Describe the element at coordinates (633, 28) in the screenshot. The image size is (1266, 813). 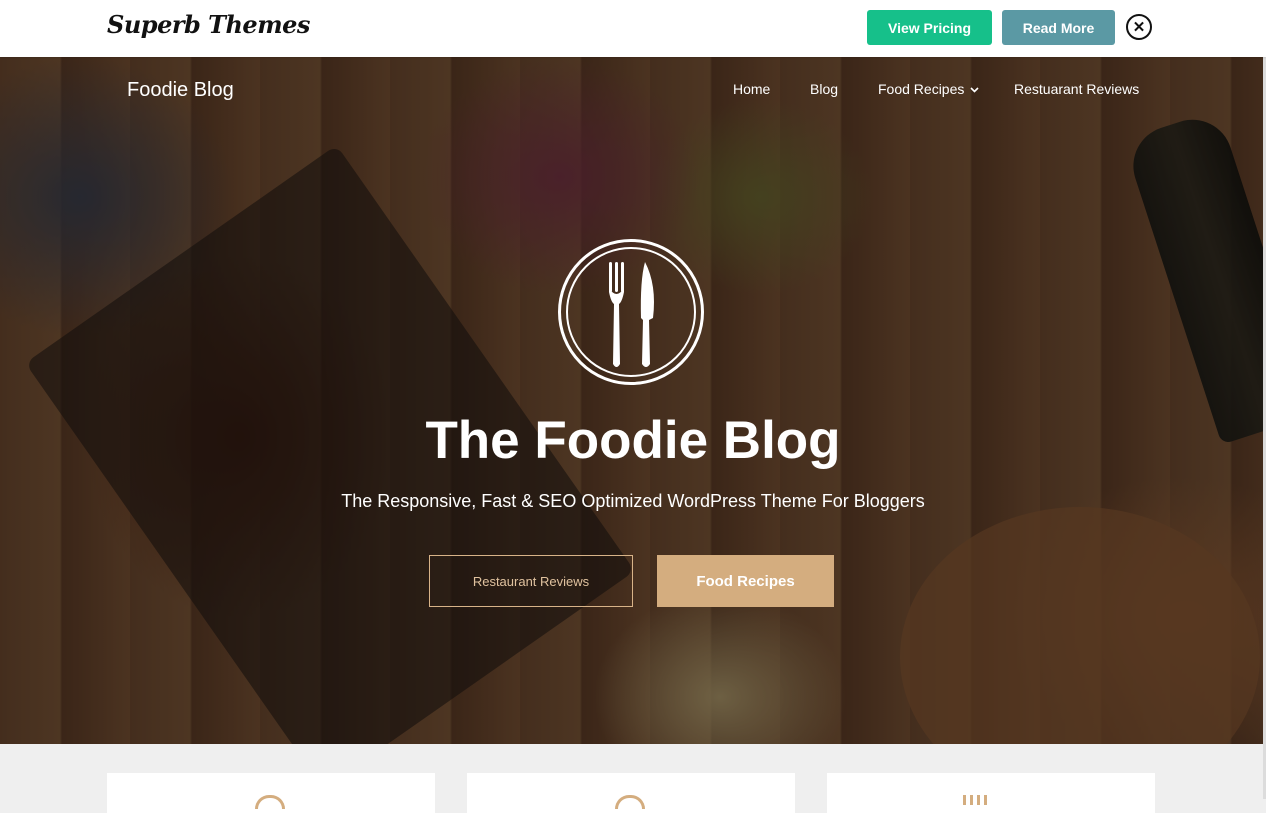
I see `promo-bar: Superb Themes View Pricing Read More ✕` at that location.